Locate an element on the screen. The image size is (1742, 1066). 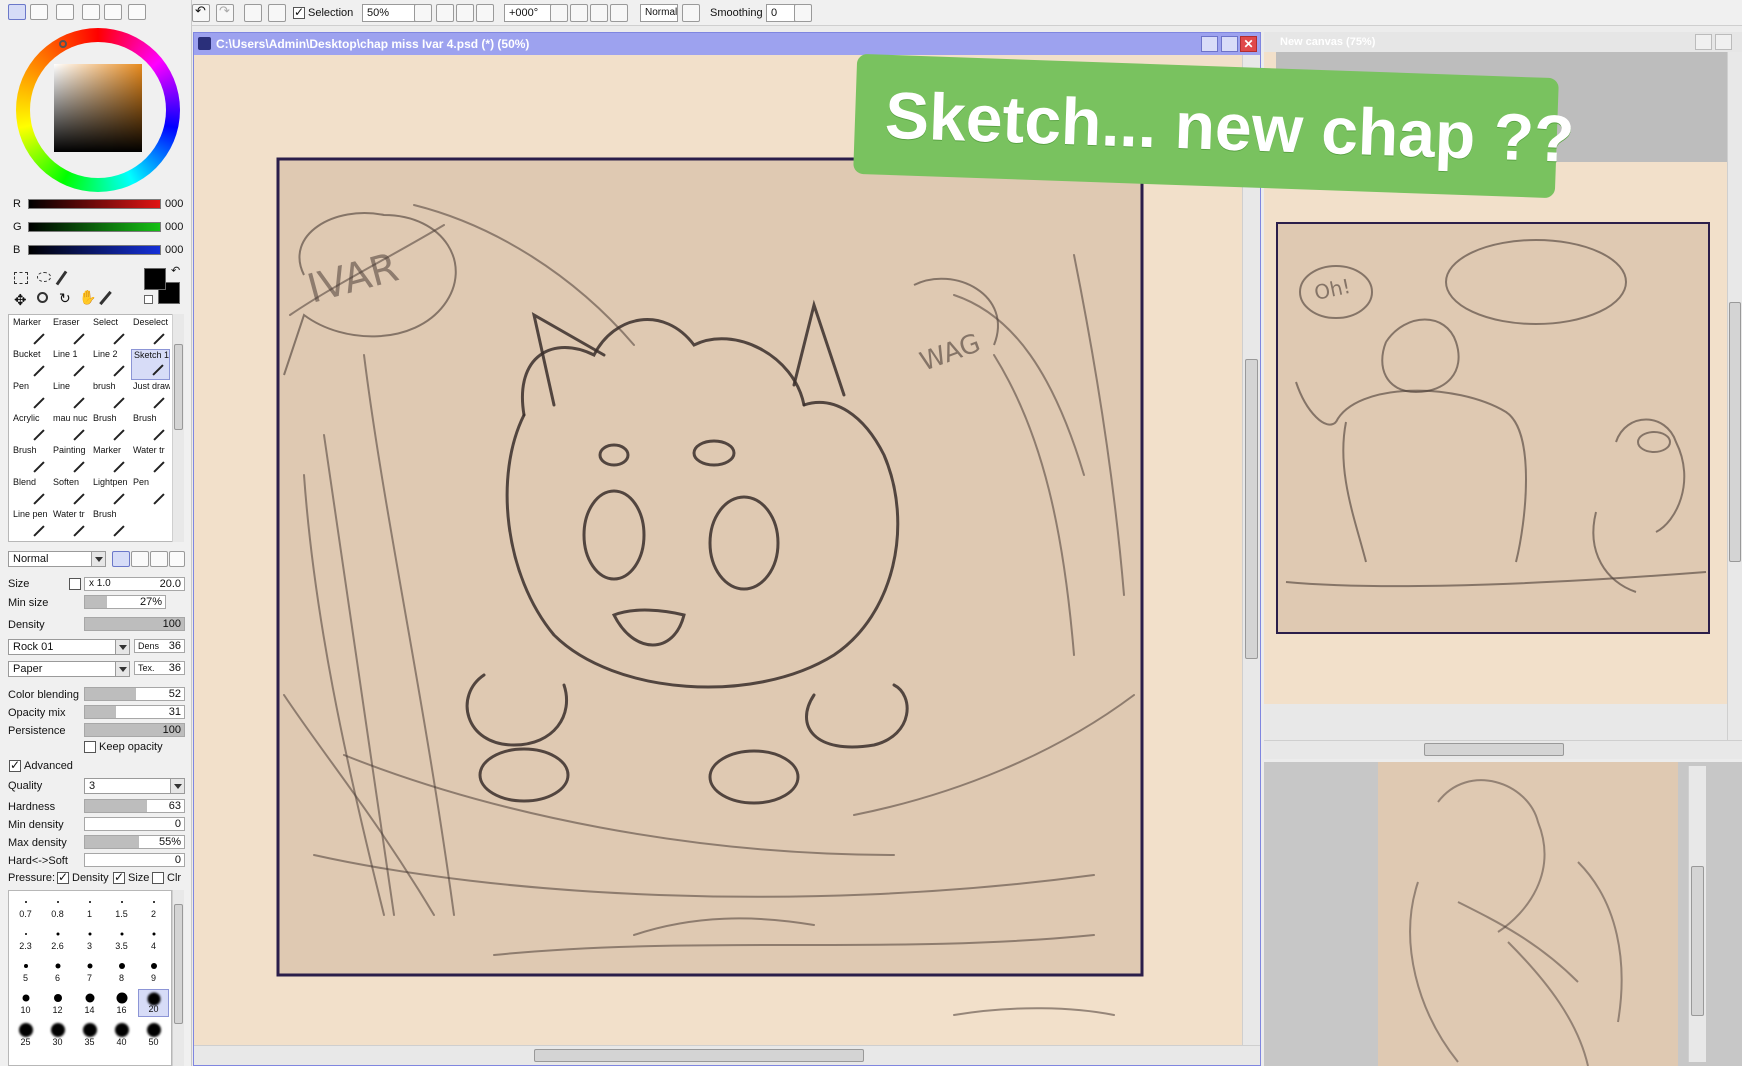
zoom-dropdown is located at coordinates (423, 13).